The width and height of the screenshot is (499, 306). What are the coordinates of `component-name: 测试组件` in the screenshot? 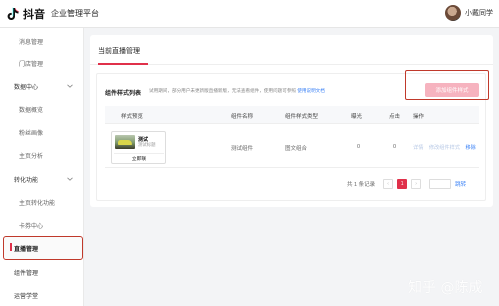 It's located at (242, 149).